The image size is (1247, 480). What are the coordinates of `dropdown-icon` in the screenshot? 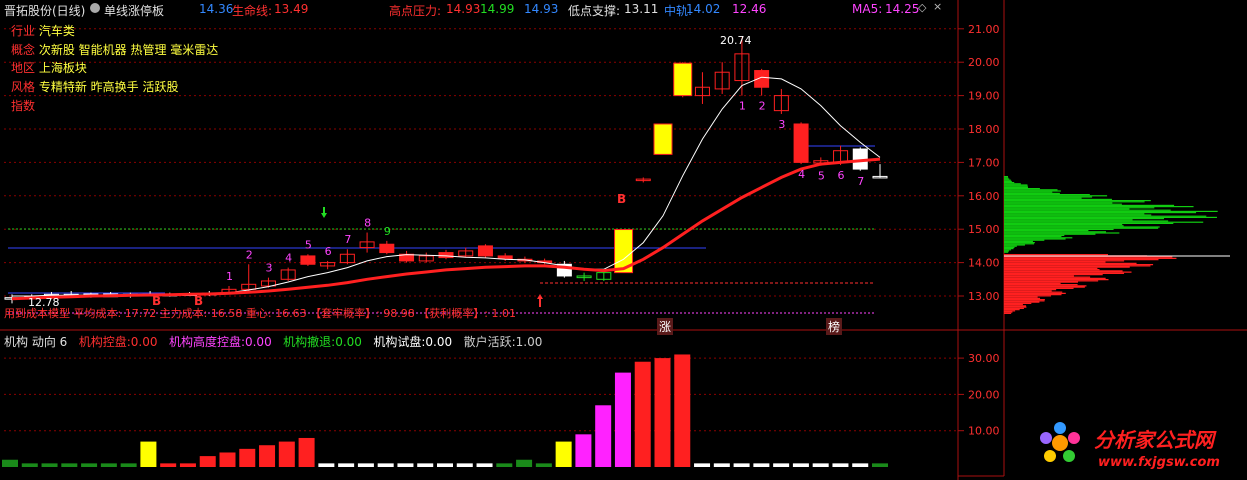 It's located at (95, 8).